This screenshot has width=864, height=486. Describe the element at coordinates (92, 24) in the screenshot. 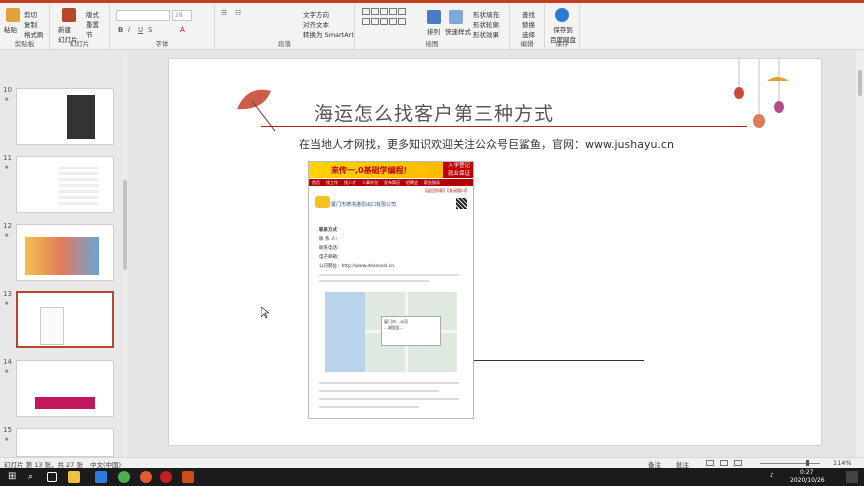

I see `reset-button: 重置` at that location.